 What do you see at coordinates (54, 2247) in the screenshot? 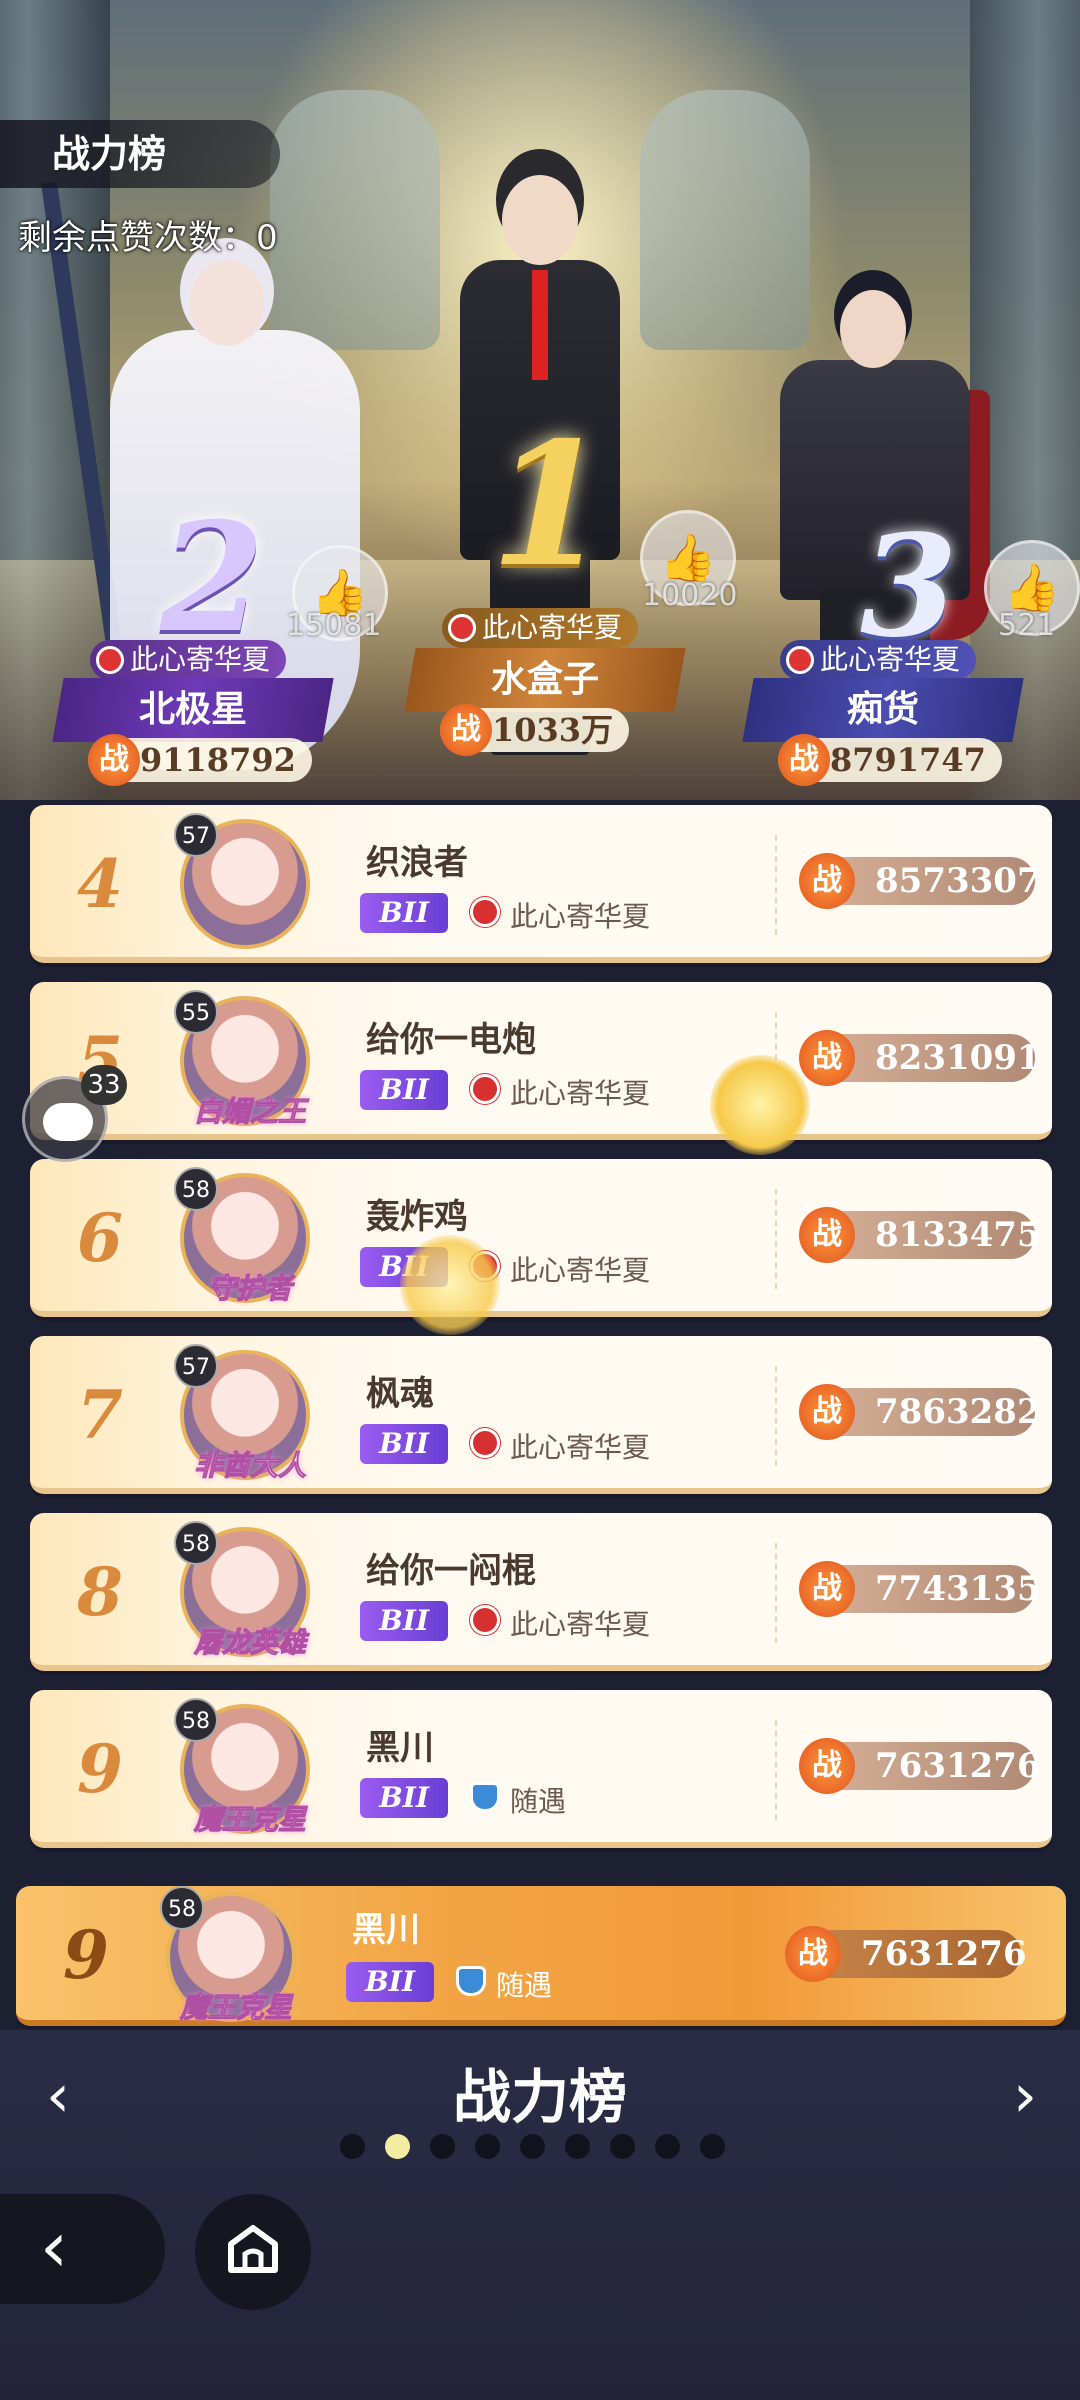
I see `back-arrow-icon: ‹` at bounding box center [54, 2247].